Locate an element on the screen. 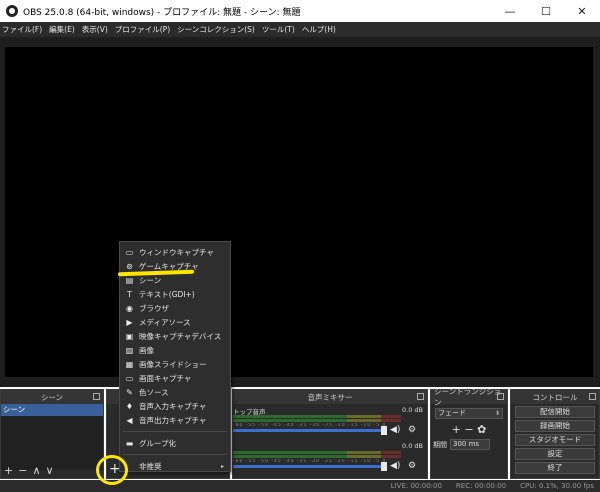  menu-item: ▶ メディアソース is located at coordinates (175, 322).